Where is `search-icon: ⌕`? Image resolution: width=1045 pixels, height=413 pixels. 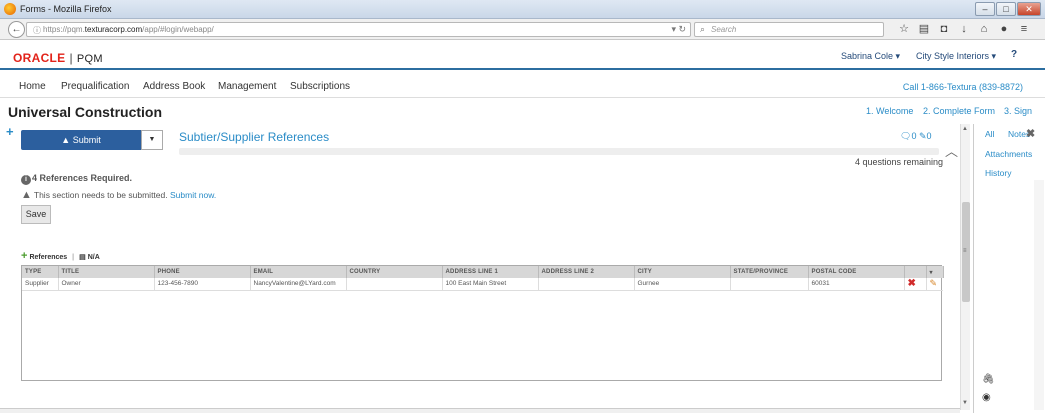
search-icon: ⌕ is located at coordinates (703, 29).